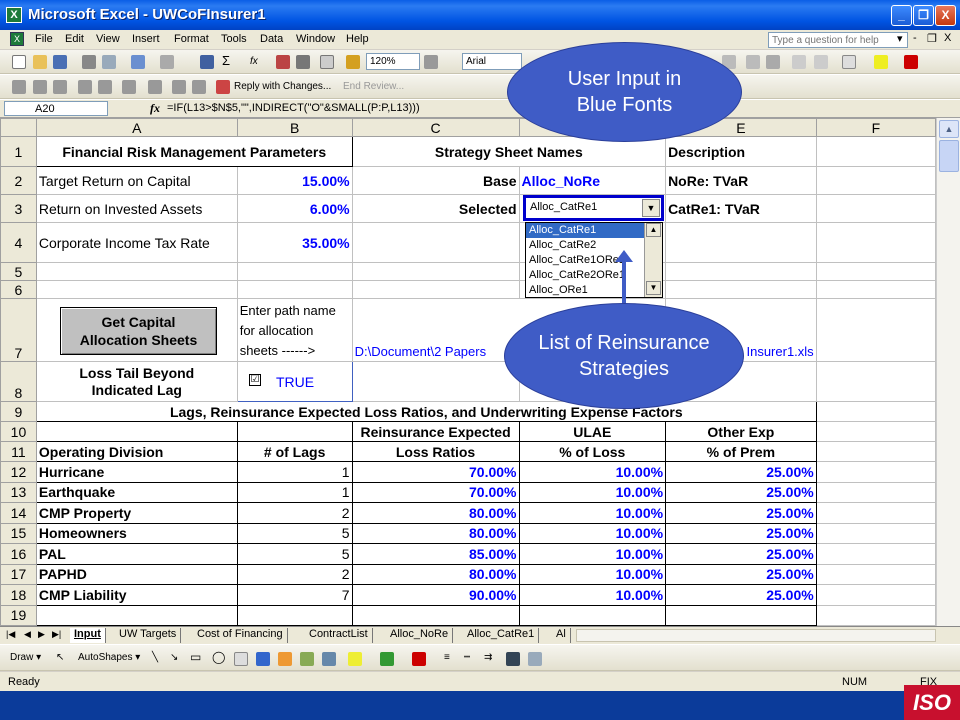 This screenshot has height=720, width=960. I want to click on row-header: 5, so click(18, 271).